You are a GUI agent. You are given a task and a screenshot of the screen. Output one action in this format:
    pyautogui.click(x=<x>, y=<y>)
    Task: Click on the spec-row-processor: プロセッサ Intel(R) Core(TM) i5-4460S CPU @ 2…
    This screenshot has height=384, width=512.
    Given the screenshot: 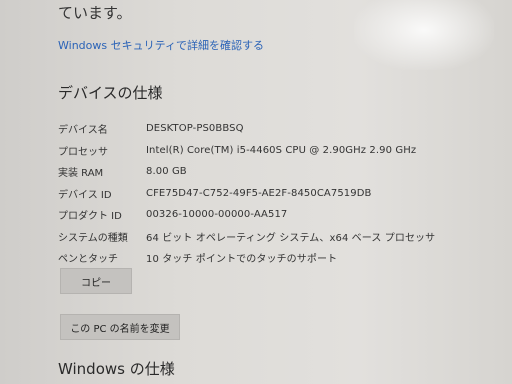 What is the action you would take?
    pyautogui.click(x=268, y=151)
    